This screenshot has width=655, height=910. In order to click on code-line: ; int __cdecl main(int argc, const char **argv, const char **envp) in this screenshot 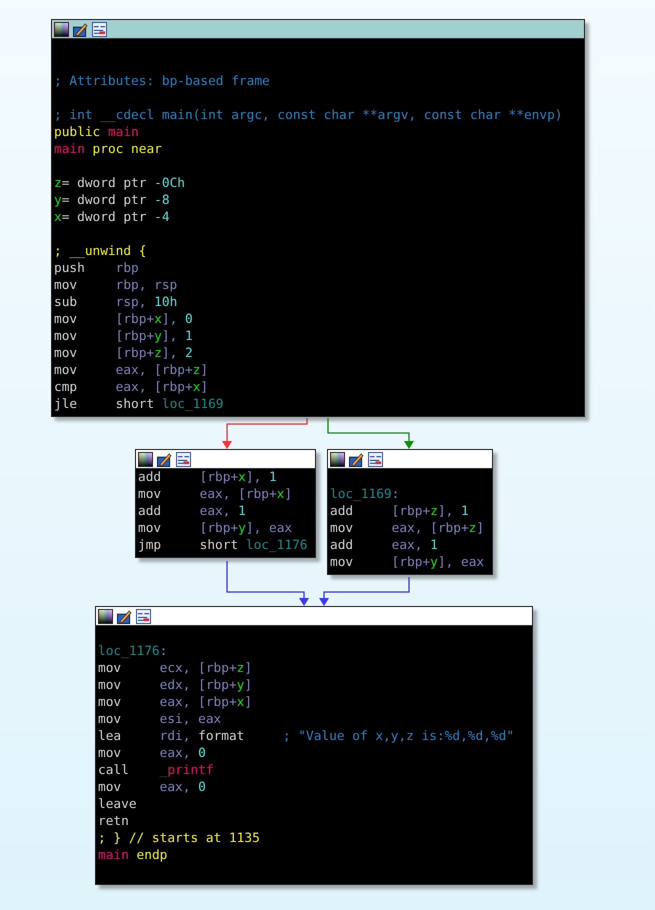, I will do `click(309, 115)`.